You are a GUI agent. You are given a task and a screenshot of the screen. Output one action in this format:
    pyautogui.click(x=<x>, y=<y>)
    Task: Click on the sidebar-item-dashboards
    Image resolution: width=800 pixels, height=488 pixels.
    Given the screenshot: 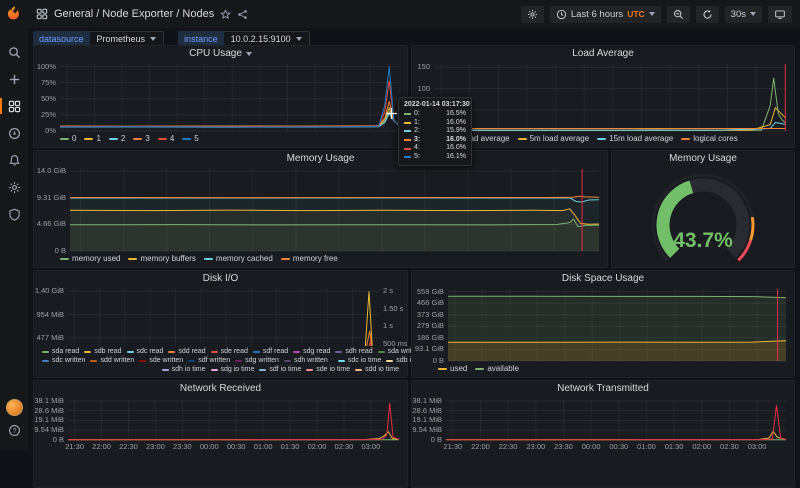 What is the action you would take?
    pyautogui.click(x=14, y=106)
    